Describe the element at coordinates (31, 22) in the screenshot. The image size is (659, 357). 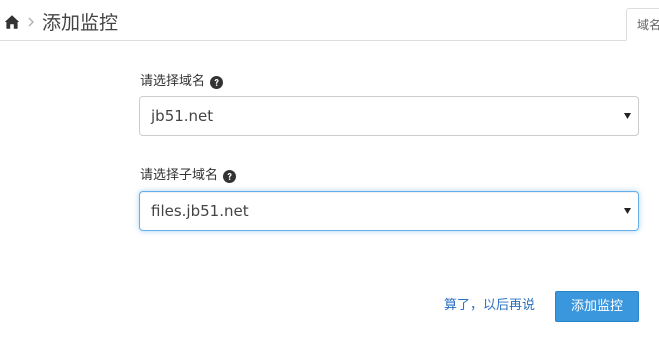
I see `chevron-right-icon` at that location.